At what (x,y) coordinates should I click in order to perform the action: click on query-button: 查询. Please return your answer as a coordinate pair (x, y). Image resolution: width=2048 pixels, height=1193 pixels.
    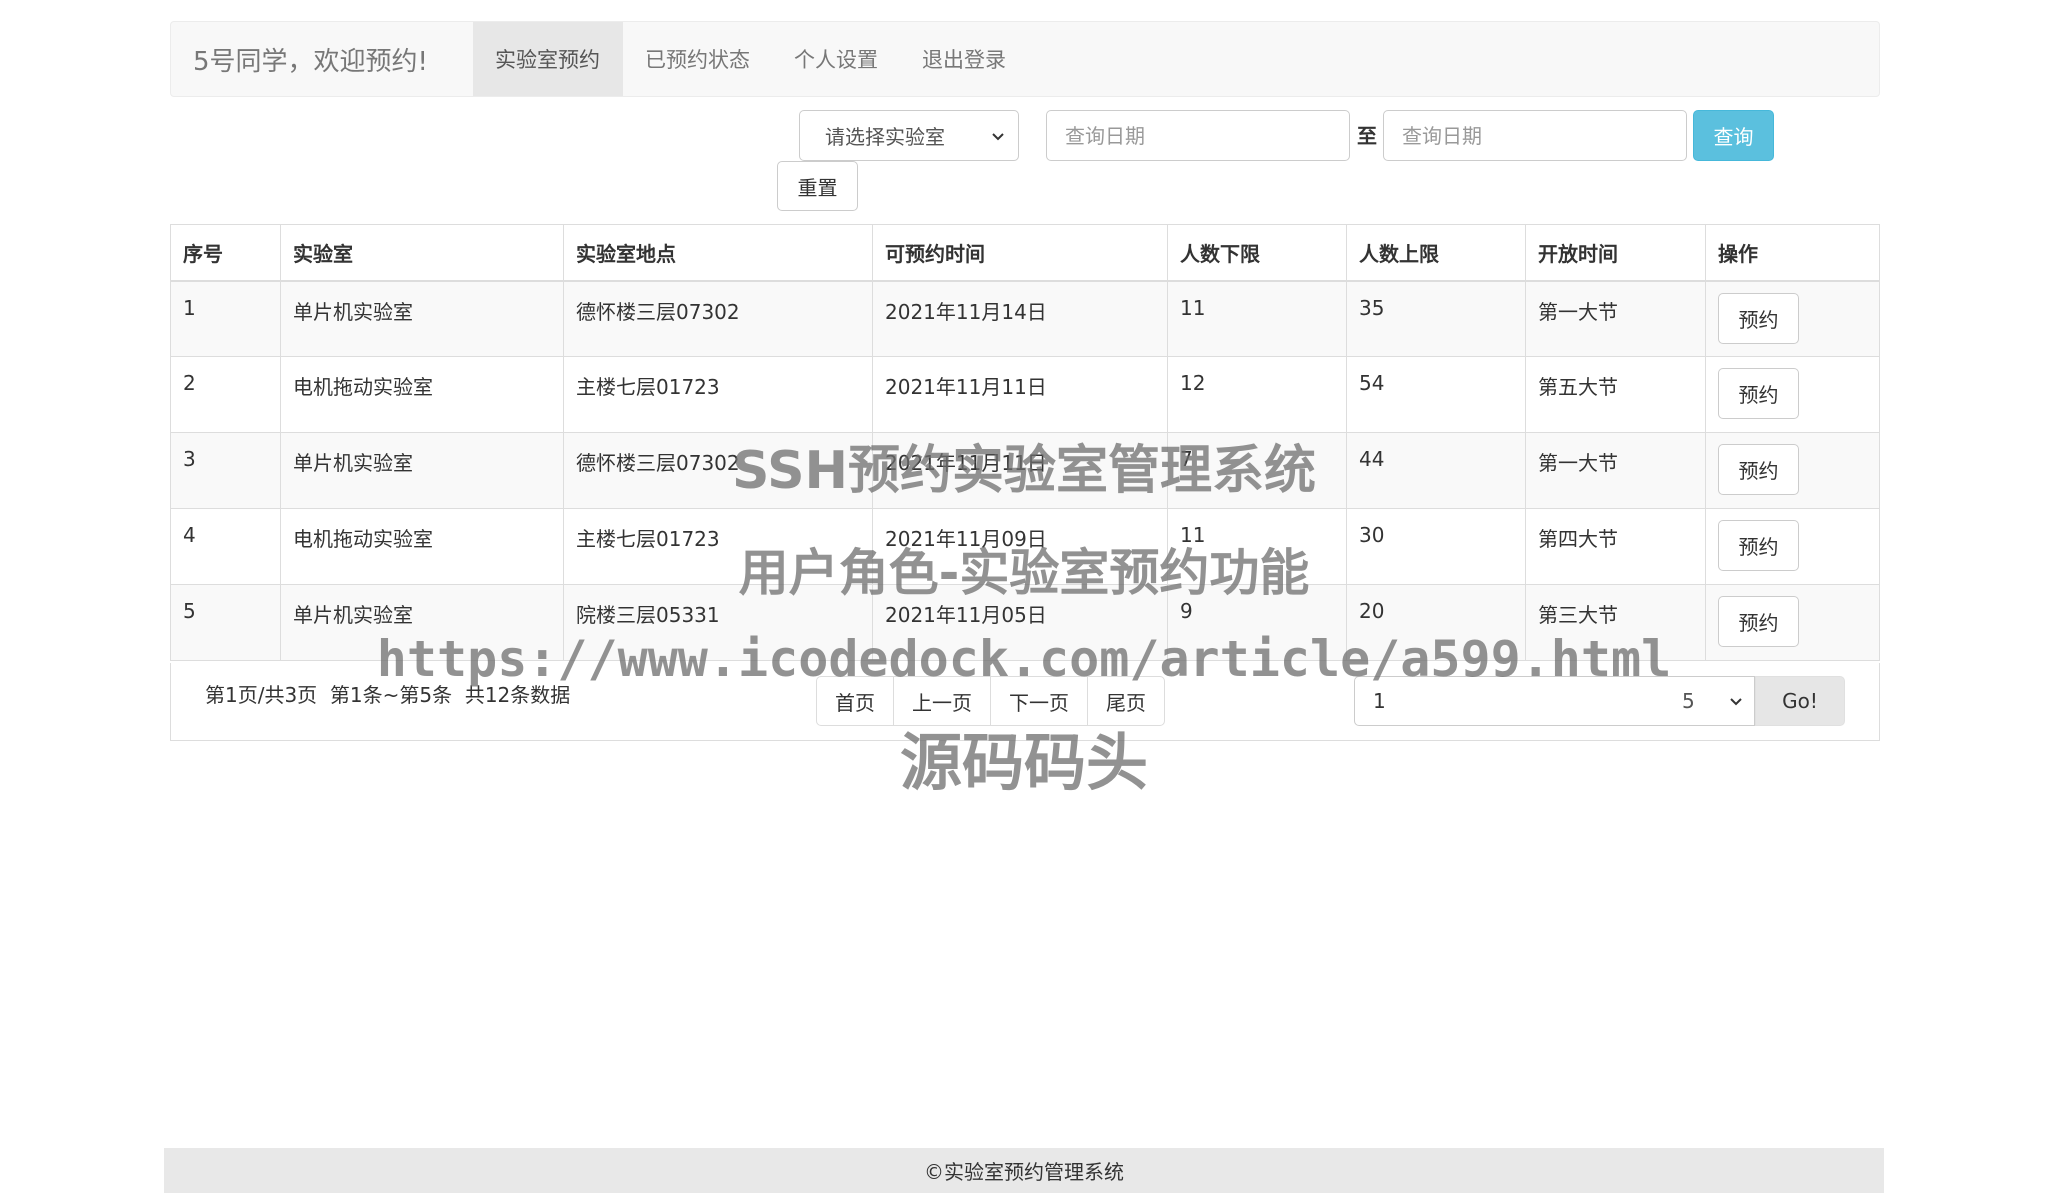
    Looking at the image, I should click on (1733, 135).